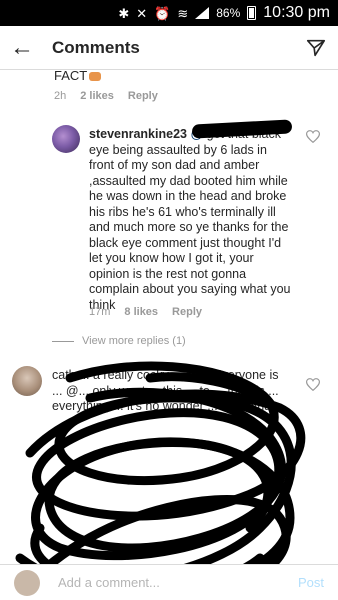 This screenshot has width=338, height=600. Describe the element at coordinates (100, 312) in the screenshot. I see `comment-time: 17m` at that location.